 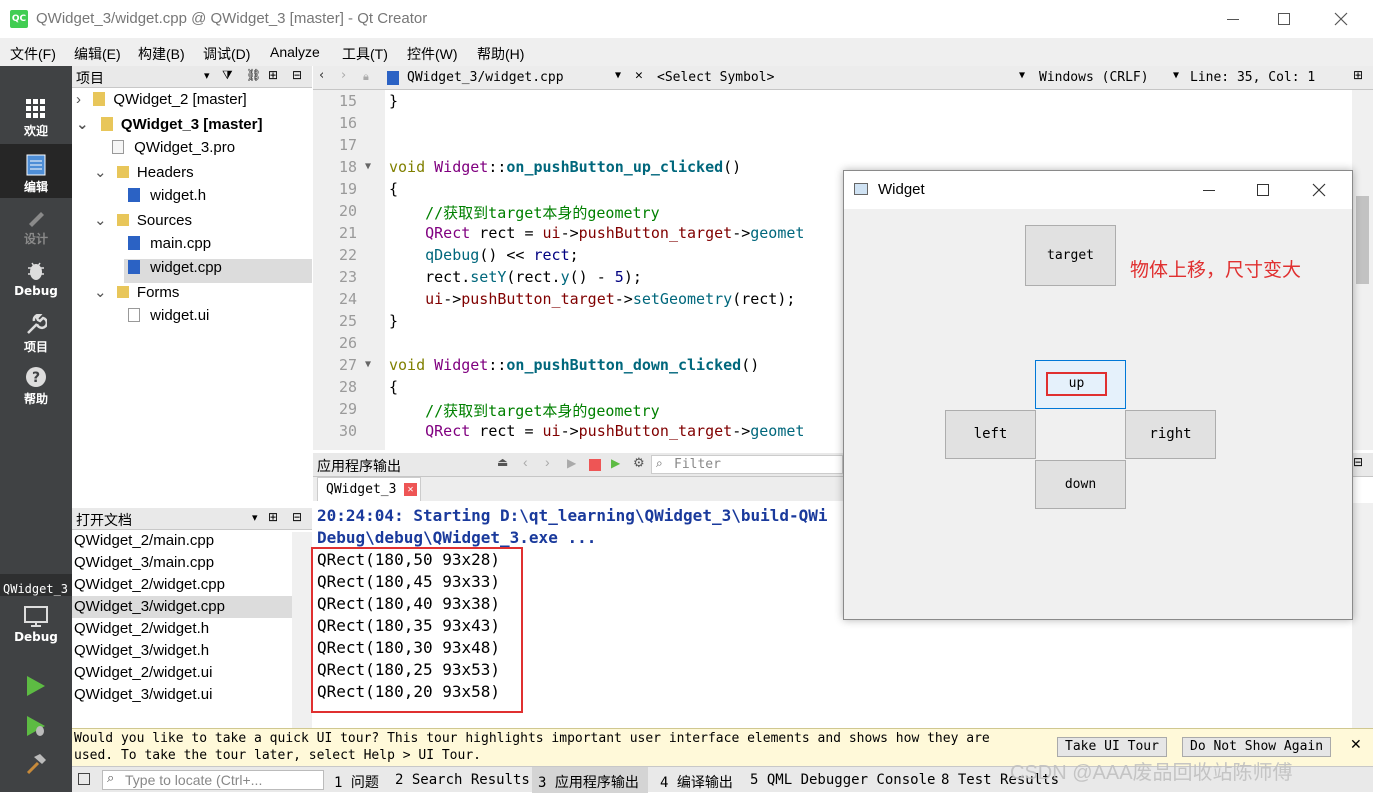 What do you see at coordinates (141, 653) in the screenshot?
I see `open-doc-item: QWidget_3/widget.h` at bounding box center [141, 653].